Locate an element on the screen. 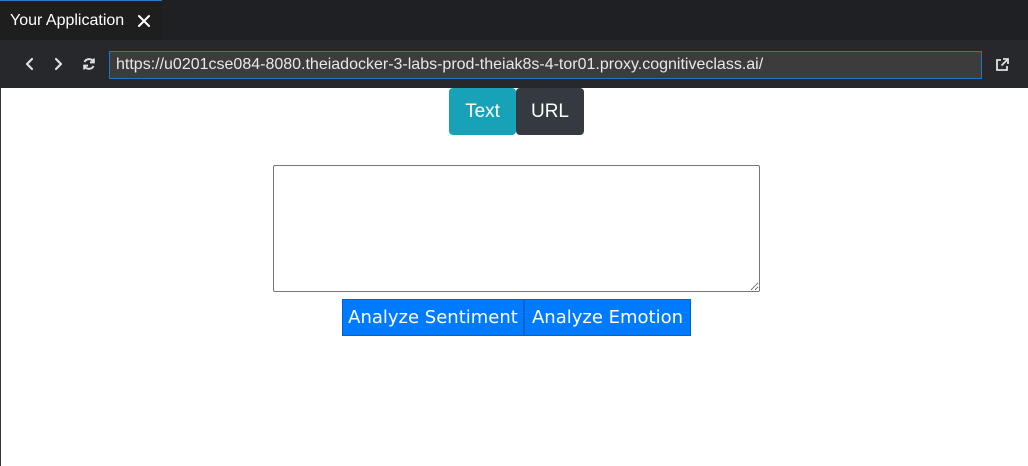 The image size is (1028, 466). analyze-emotion-button: Analyze Emotion is located at coordinates (607, 317).